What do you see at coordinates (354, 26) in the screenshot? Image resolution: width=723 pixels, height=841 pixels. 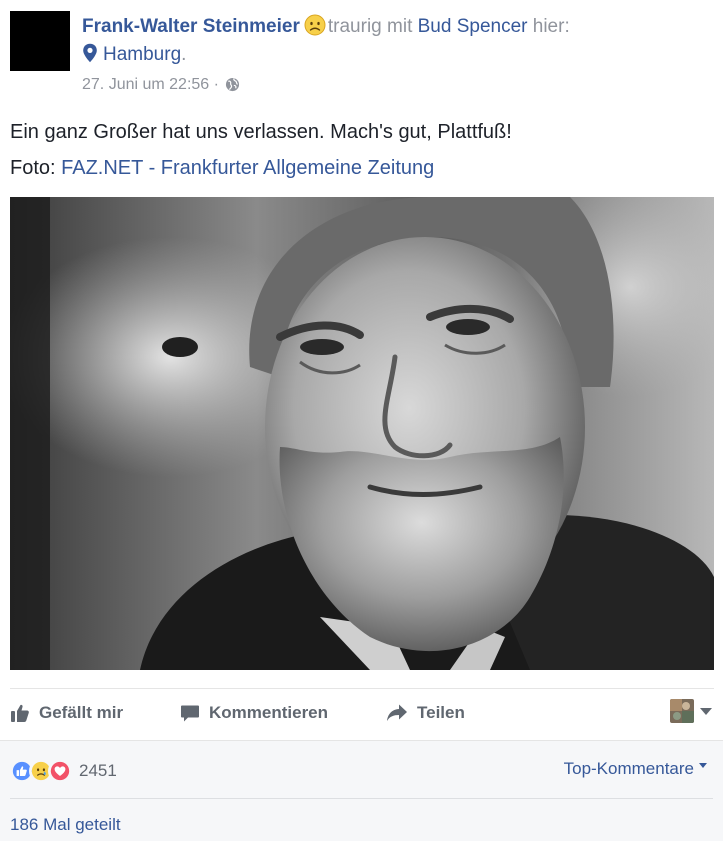 I see `feeling-text: traurig` at bounding box center [354, 26].